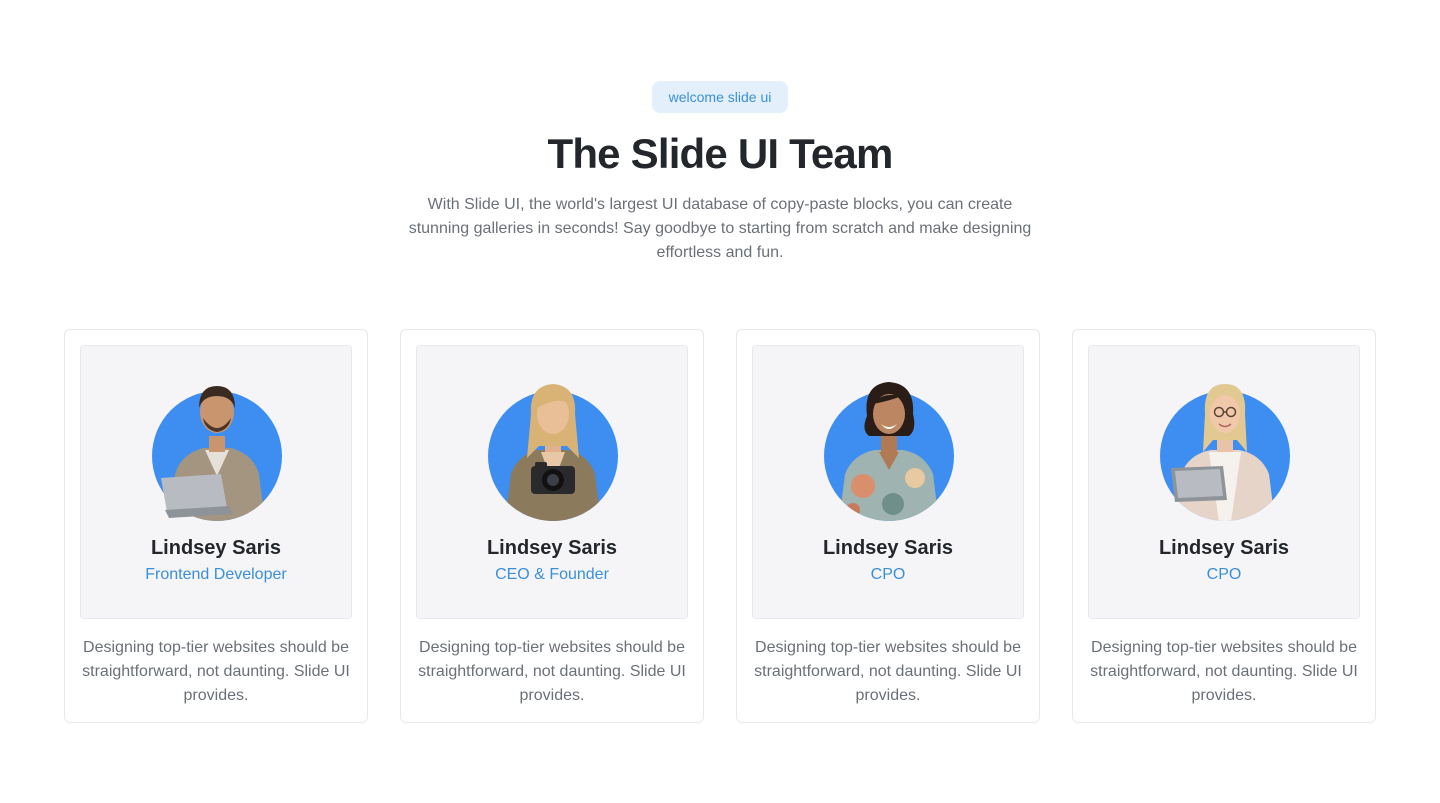 The height and width of the screenshot is (803, 1440). Describe the element at coordinates (720, 97) in the screenshot. I see `welcome-badge: welcome slide ui` at that location.